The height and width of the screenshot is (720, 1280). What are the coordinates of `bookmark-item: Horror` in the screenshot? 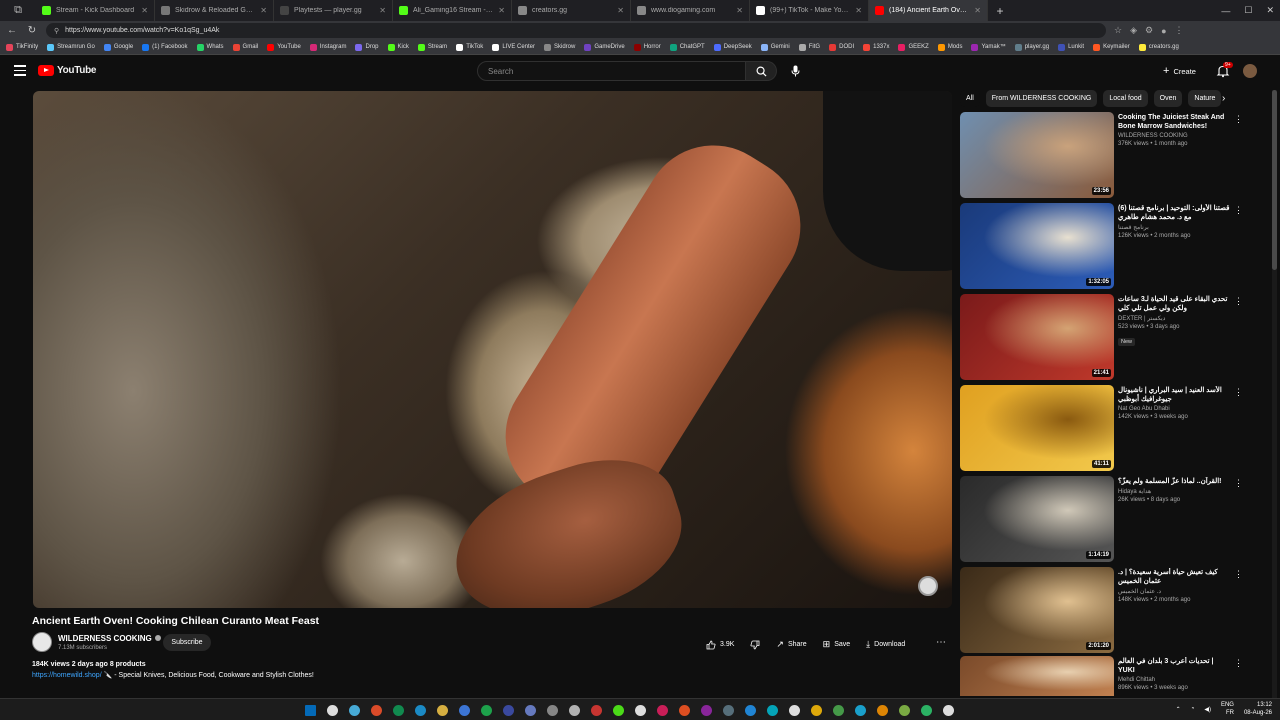 It's located at (647, 47).